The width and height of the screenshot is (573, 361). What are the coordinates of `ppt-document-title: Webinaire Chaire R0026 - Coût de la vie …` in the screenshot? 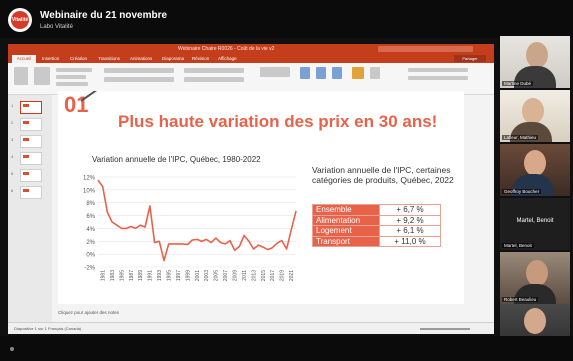 It's located at (226, 49).